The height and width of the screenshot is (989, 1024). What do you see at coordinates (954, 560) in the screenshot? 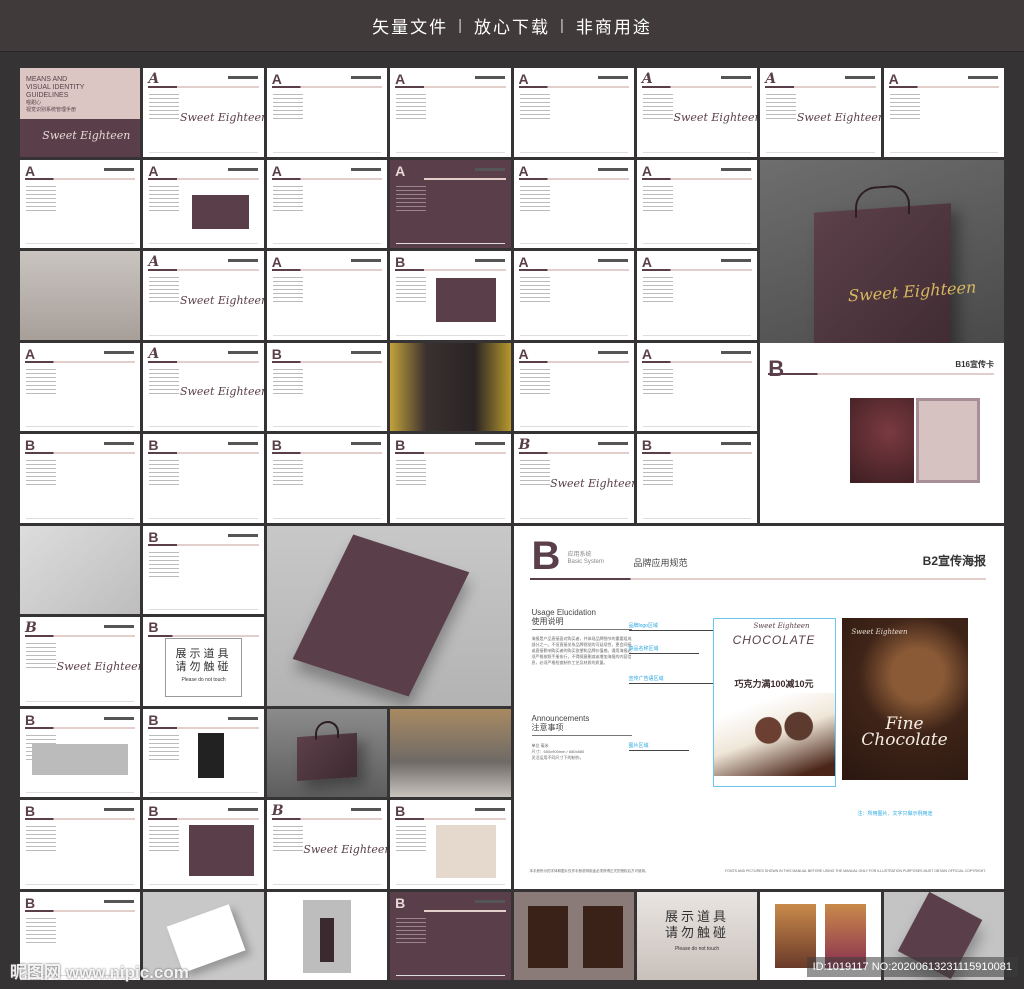
I see `page-title: B2宣传海报` at bounding box center [954, 560].